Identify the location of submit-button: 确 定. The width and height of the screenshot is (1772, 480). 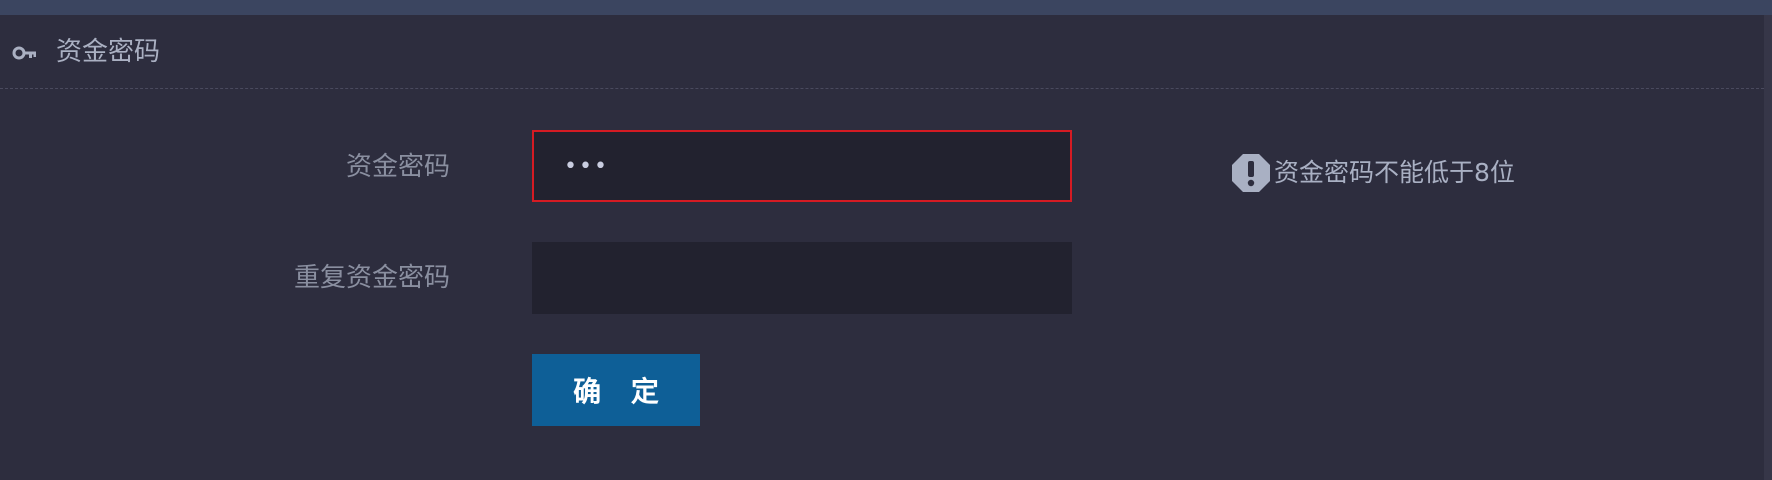
(616, 390).